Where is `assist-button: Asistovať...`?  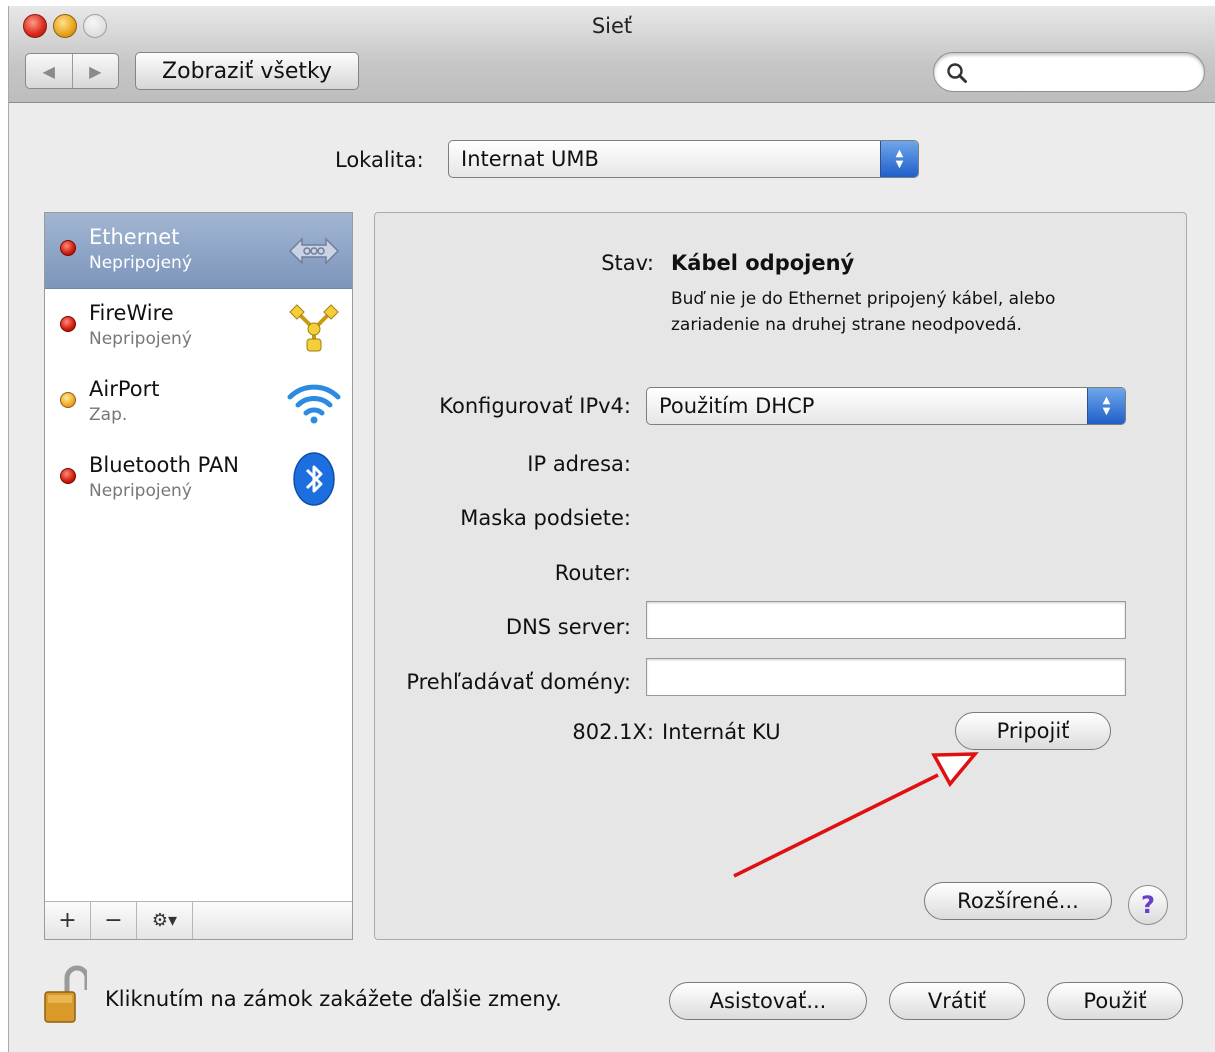 assist-button: Asistovať... is located at coordinates (768, 1001).